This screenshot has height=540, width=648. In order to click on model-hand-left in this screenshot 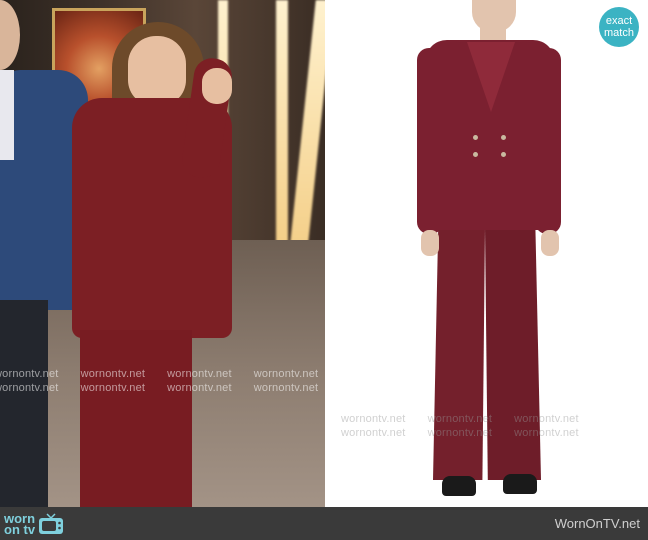, I will do `click(430, 243)`.